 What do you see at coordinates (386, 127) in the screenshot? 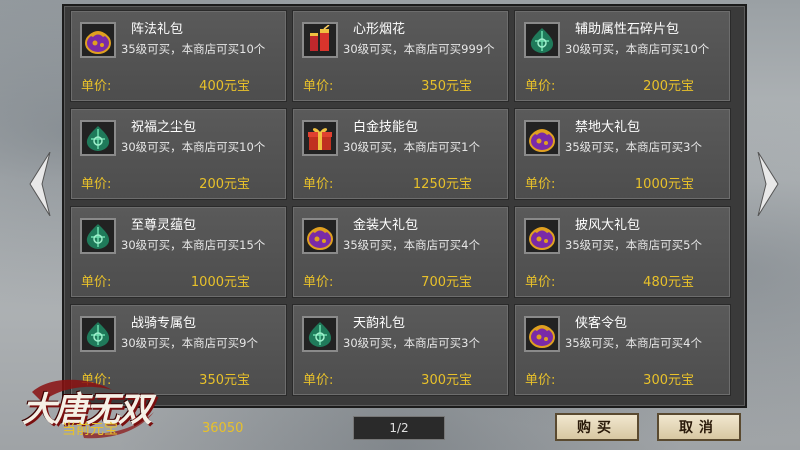
I see `item-name: 白金技能包` at bounding box center [386, 127].